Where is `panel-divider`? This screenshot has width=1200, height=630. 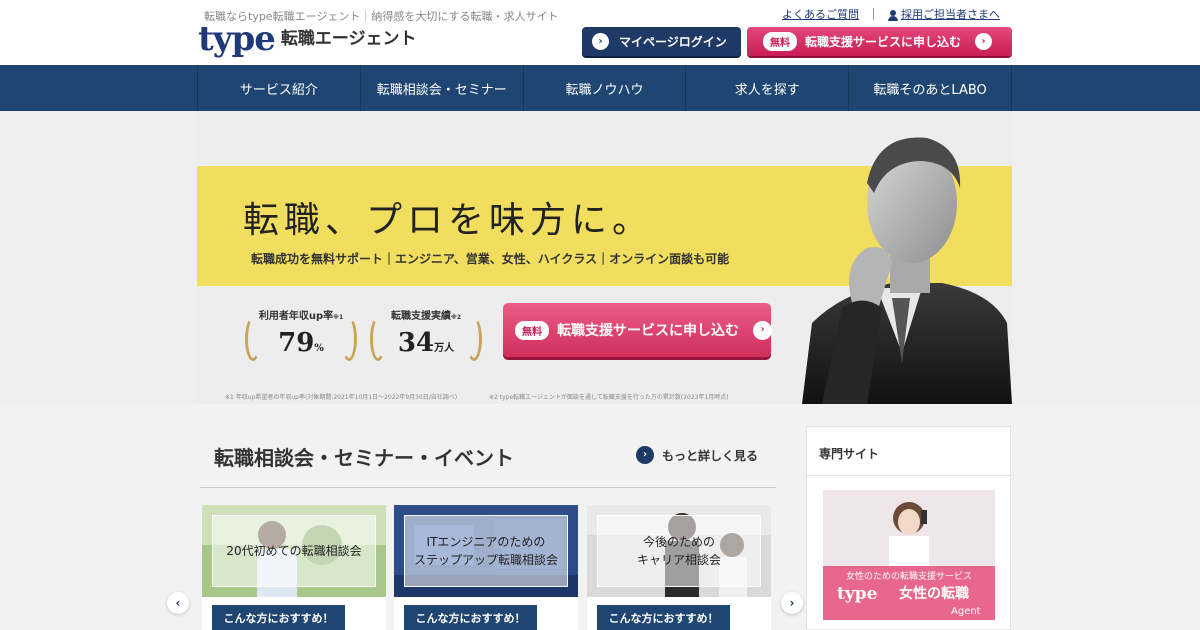 panel-divider is located at coordinates (908, 475).